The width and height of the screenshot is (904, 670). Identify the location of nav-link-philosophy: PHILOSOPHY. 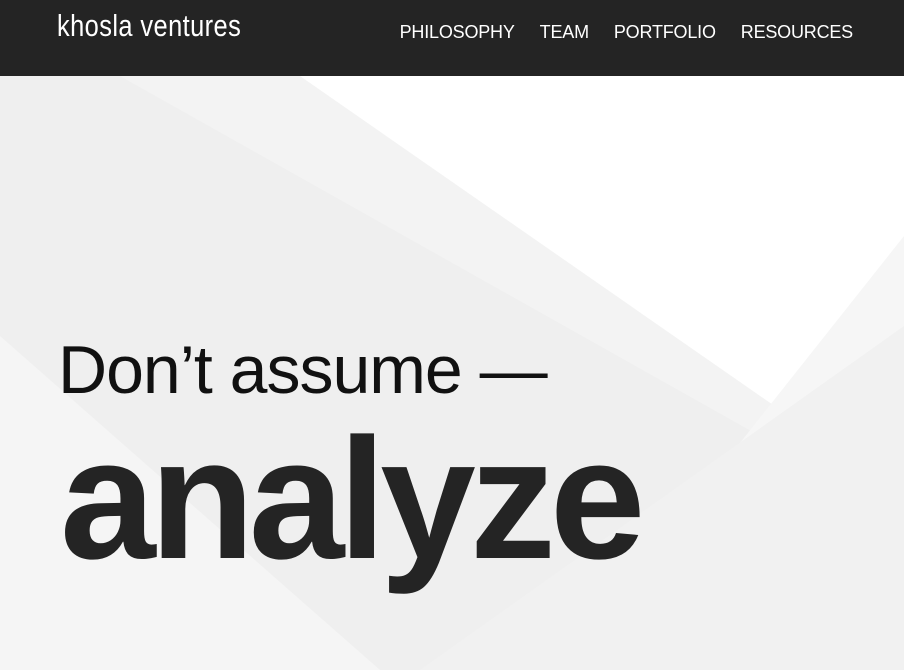
(457, 32).